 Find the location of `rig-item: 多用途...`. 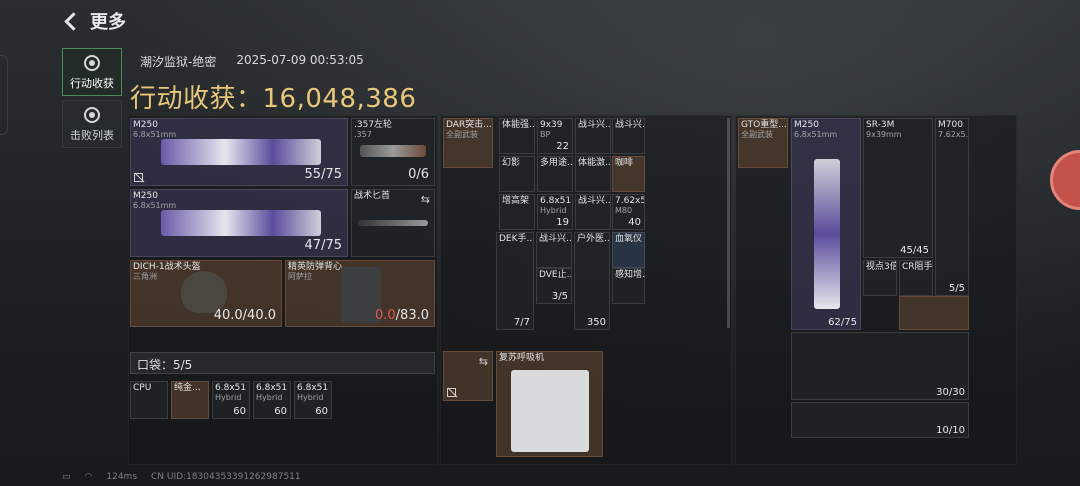

rig-item: 多用途... is located at coordinates (555, 174).